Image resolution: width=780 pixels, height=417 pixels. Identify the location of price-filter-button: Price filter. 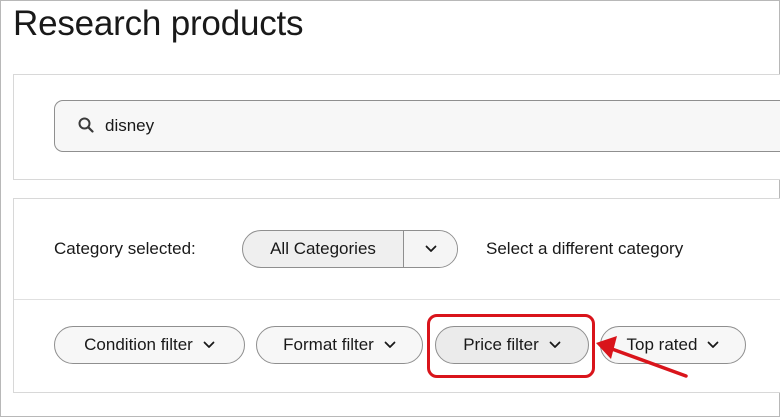
(512, 345).